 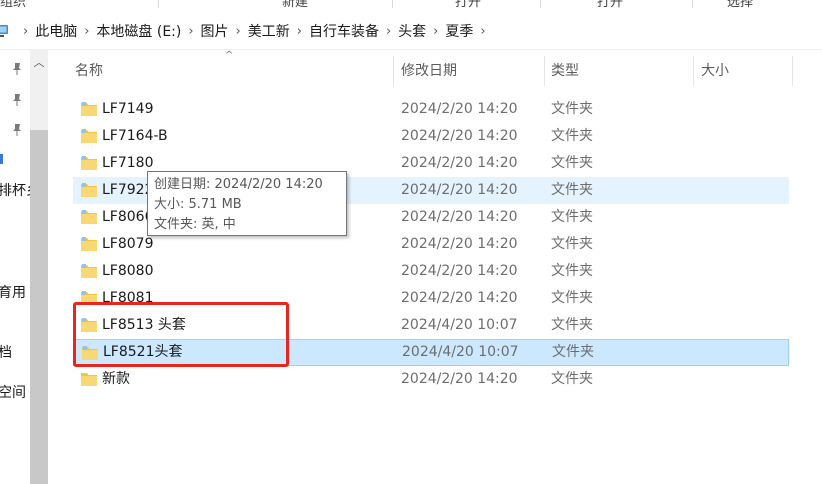 What do you see at coordinates (215, 31) in the screenshot?
I see `crumb-pictures: 图片` at bounding box center [215, 31].